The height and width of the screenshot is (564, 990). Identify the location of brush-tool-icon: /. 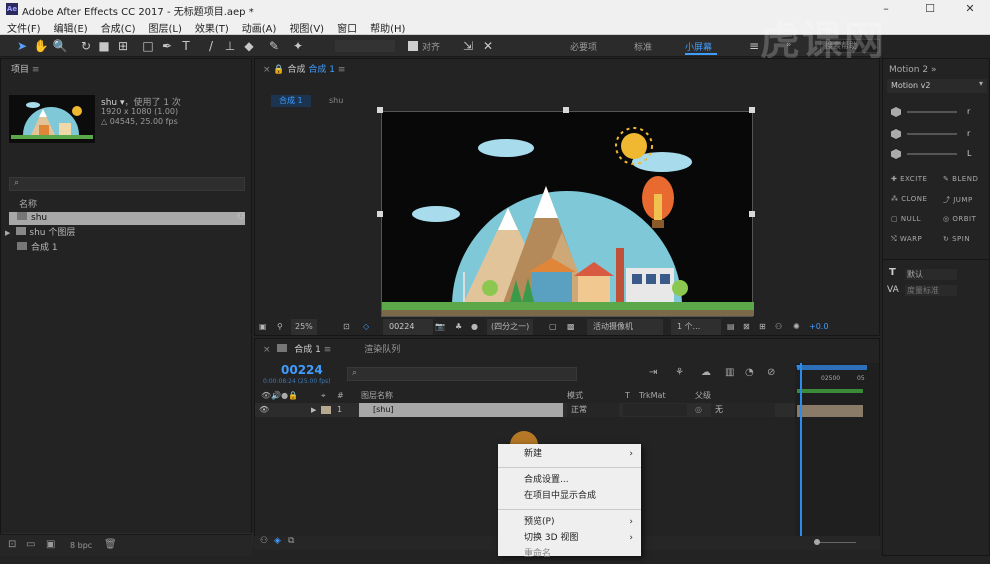
(211, 46).